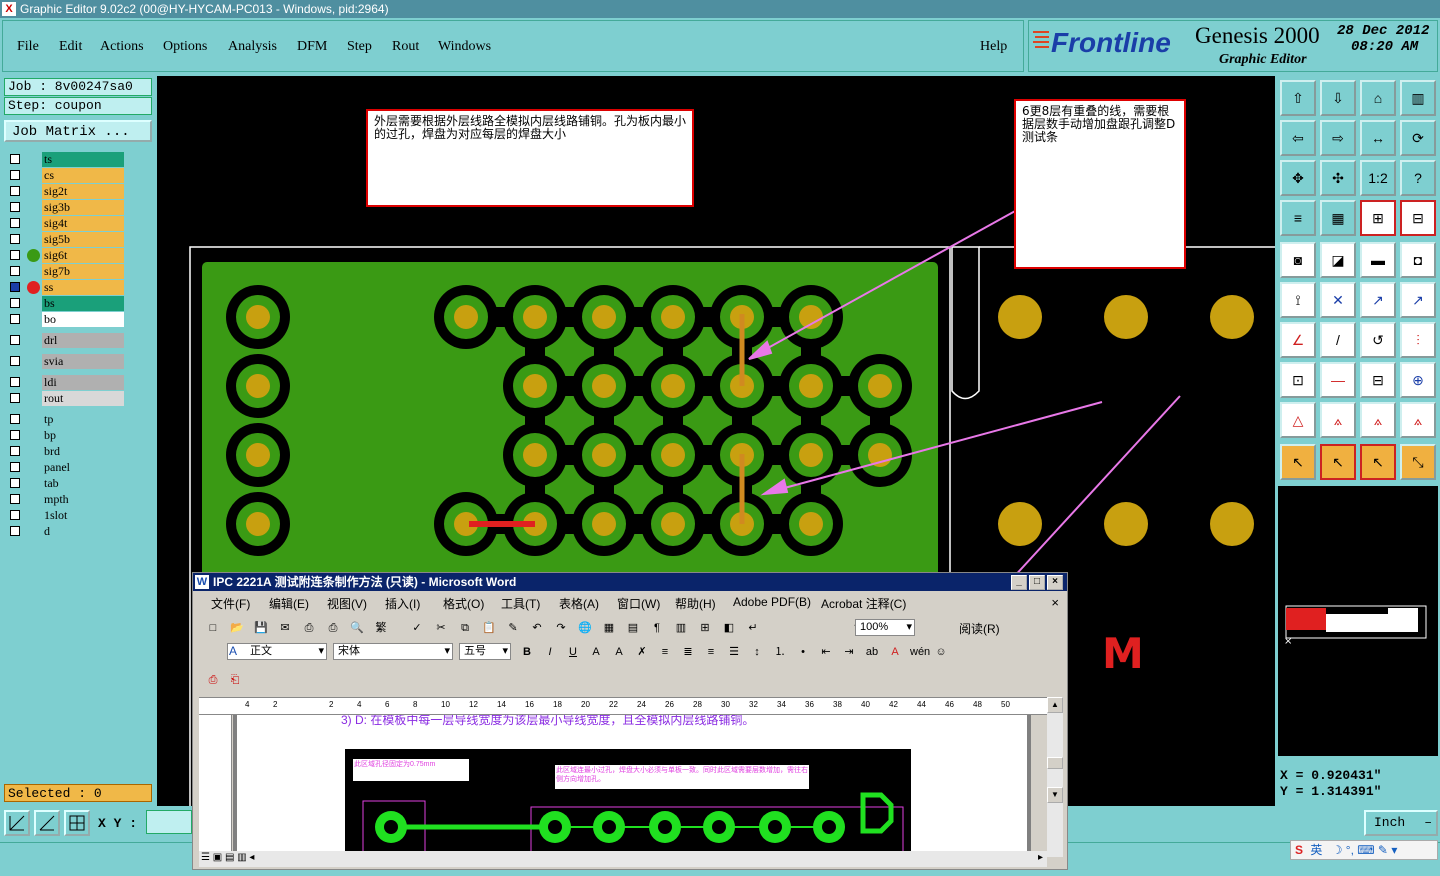  Describe the element at coordinates (1378, 420) in the screenshot. I see `tool-tri3-icon: ⟑` at that location.